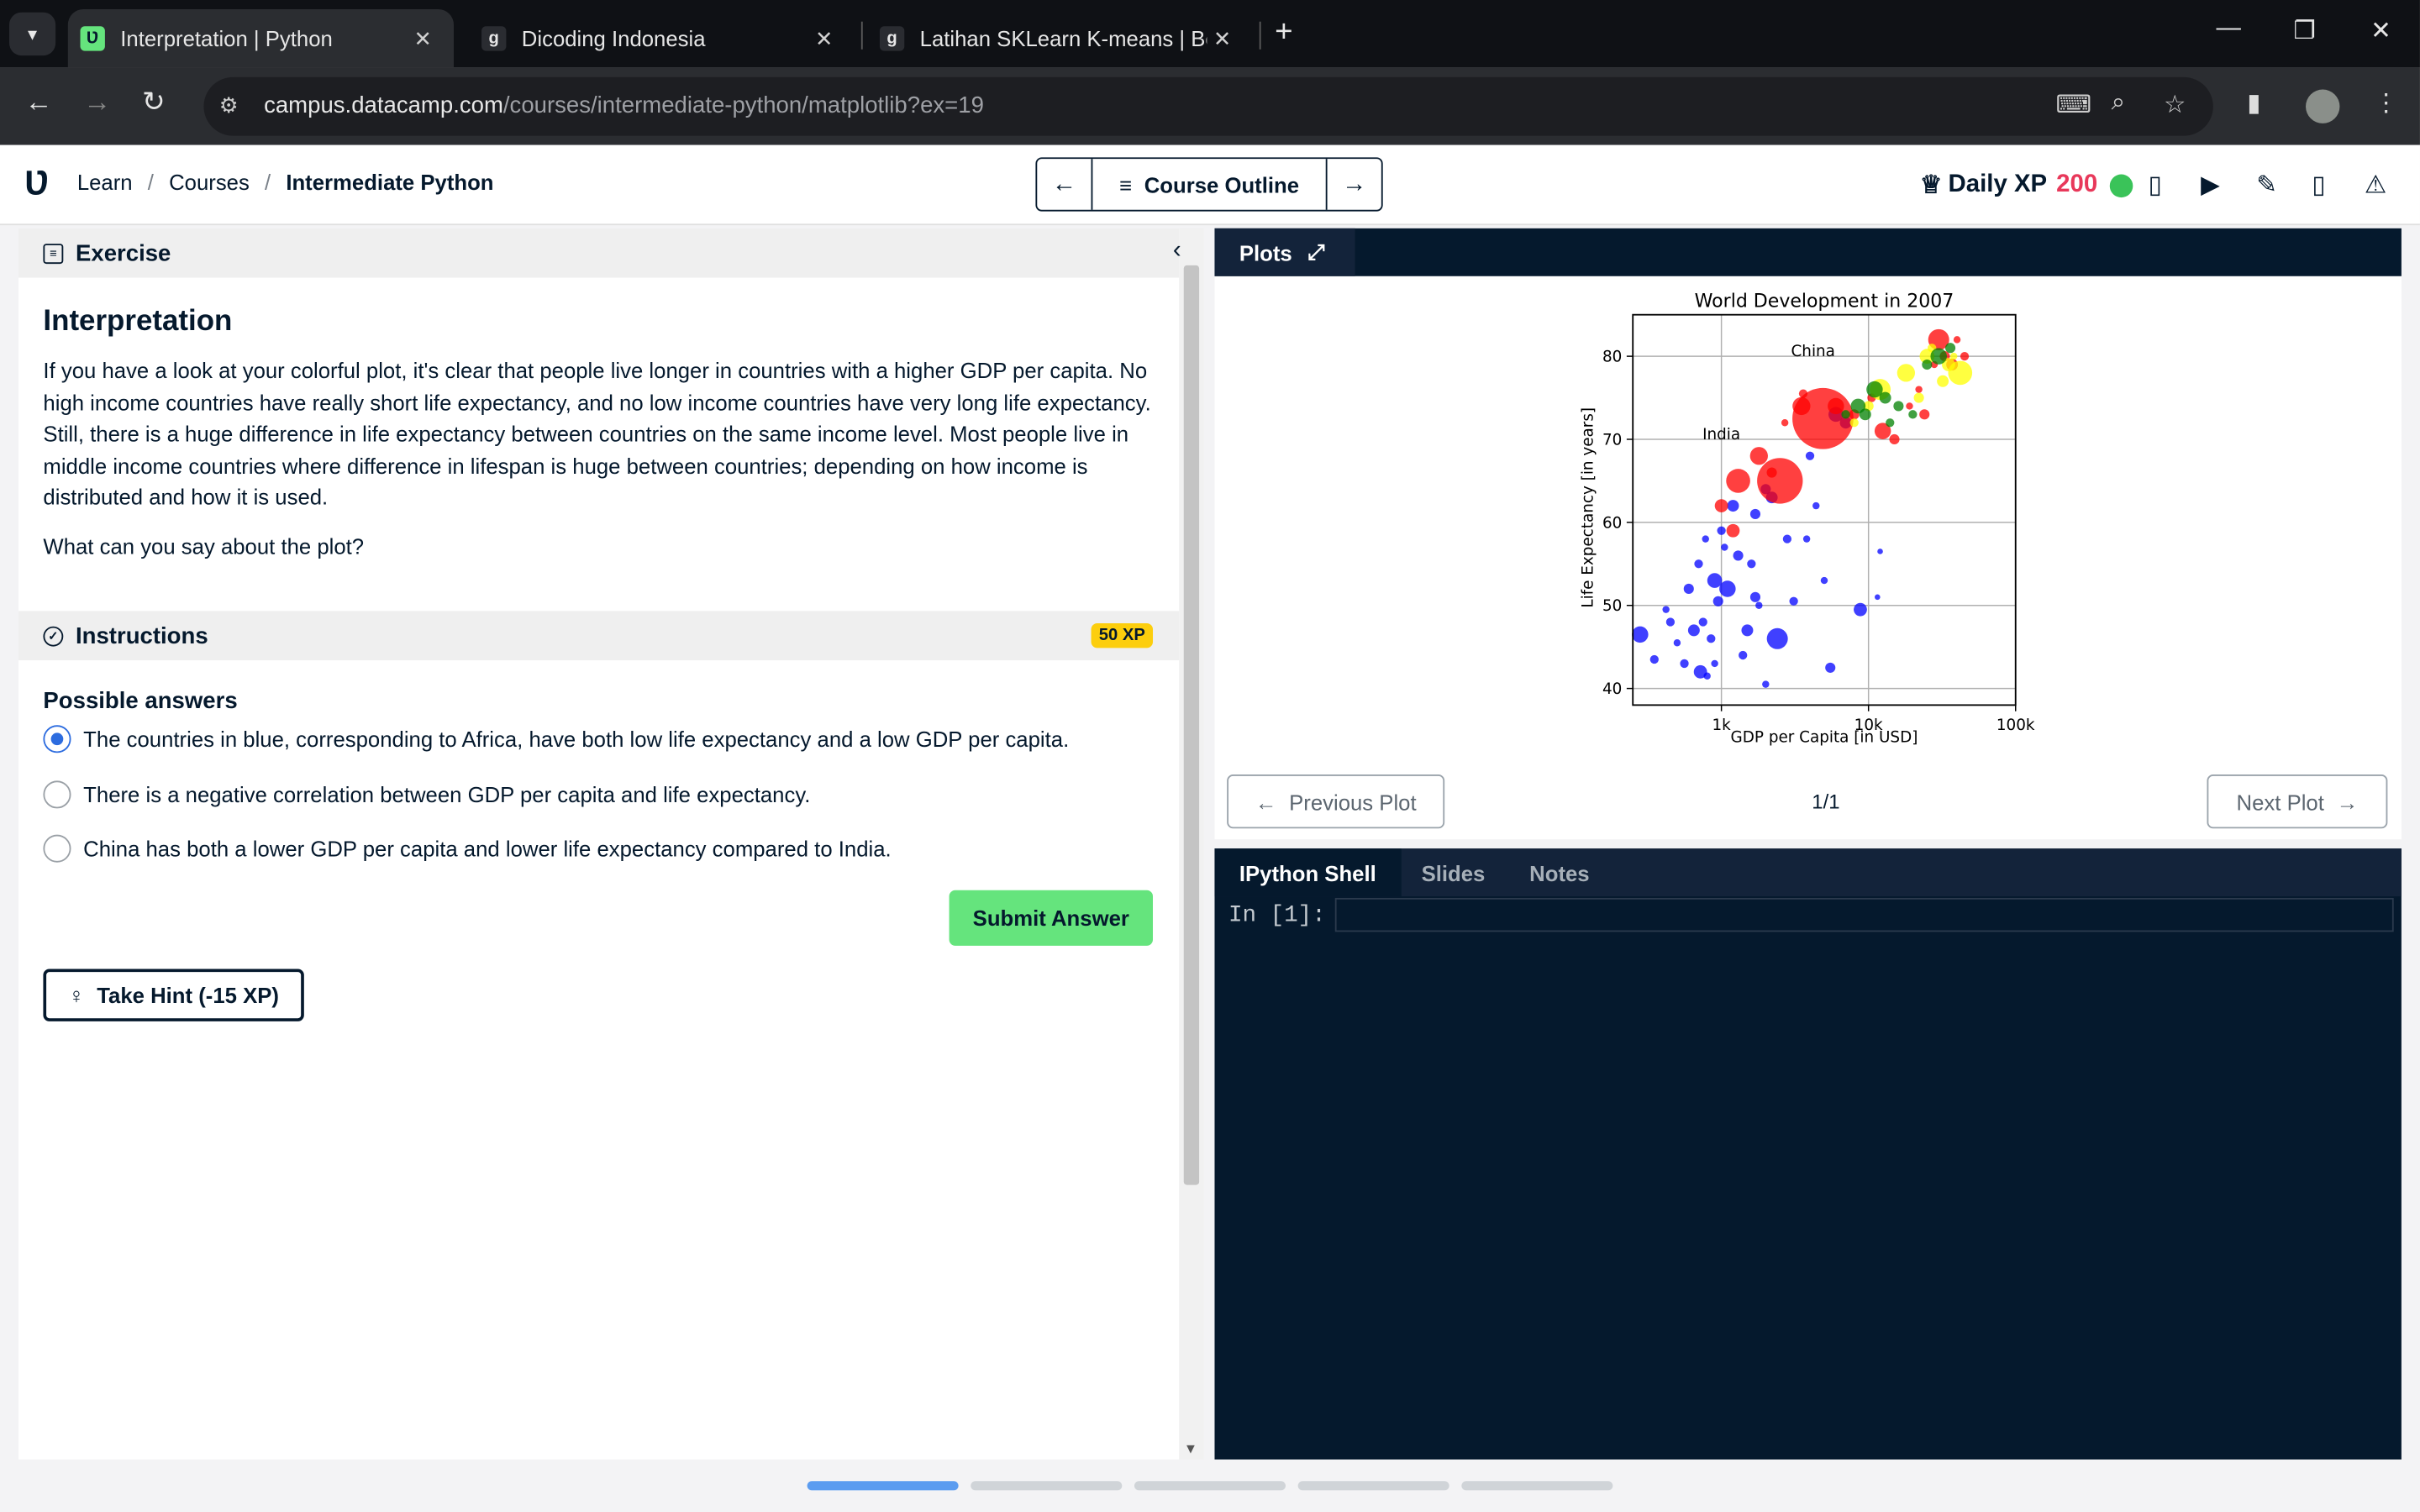  What do you see at coordinates (2375, 185) in the screenshot?
I see `warning-icon: ⚠` at bounding box center [2375, 185].